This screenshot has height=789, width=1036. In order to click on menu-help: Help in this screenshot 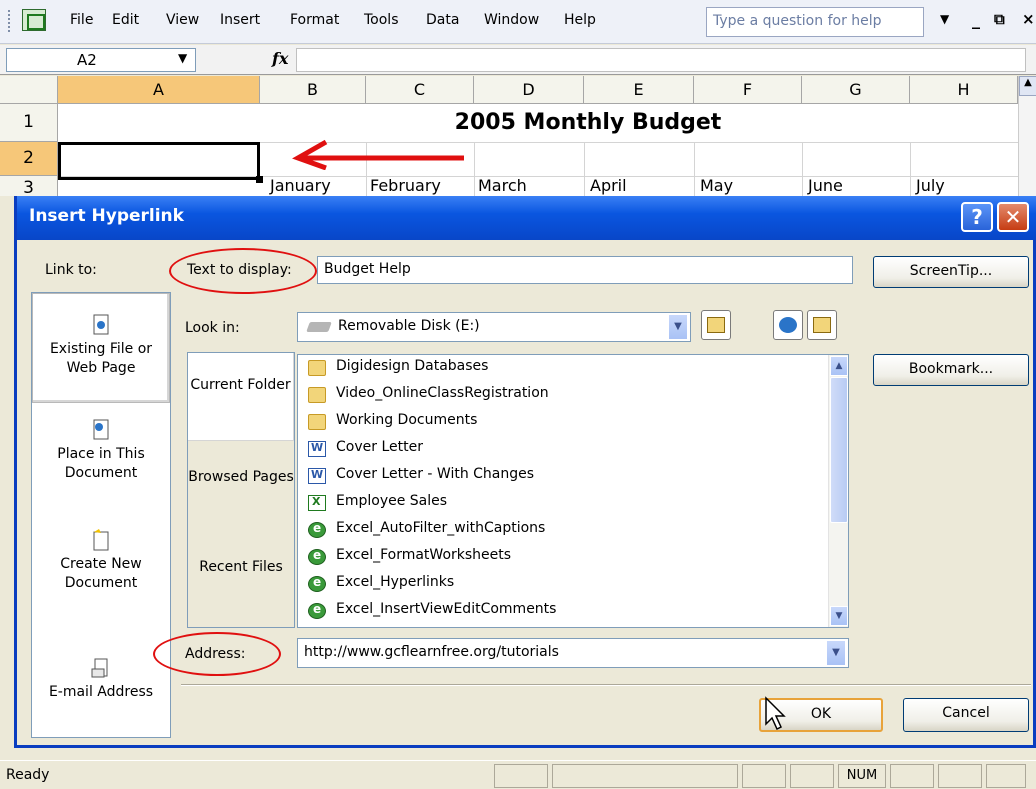, I will do `click(580, 20)`.